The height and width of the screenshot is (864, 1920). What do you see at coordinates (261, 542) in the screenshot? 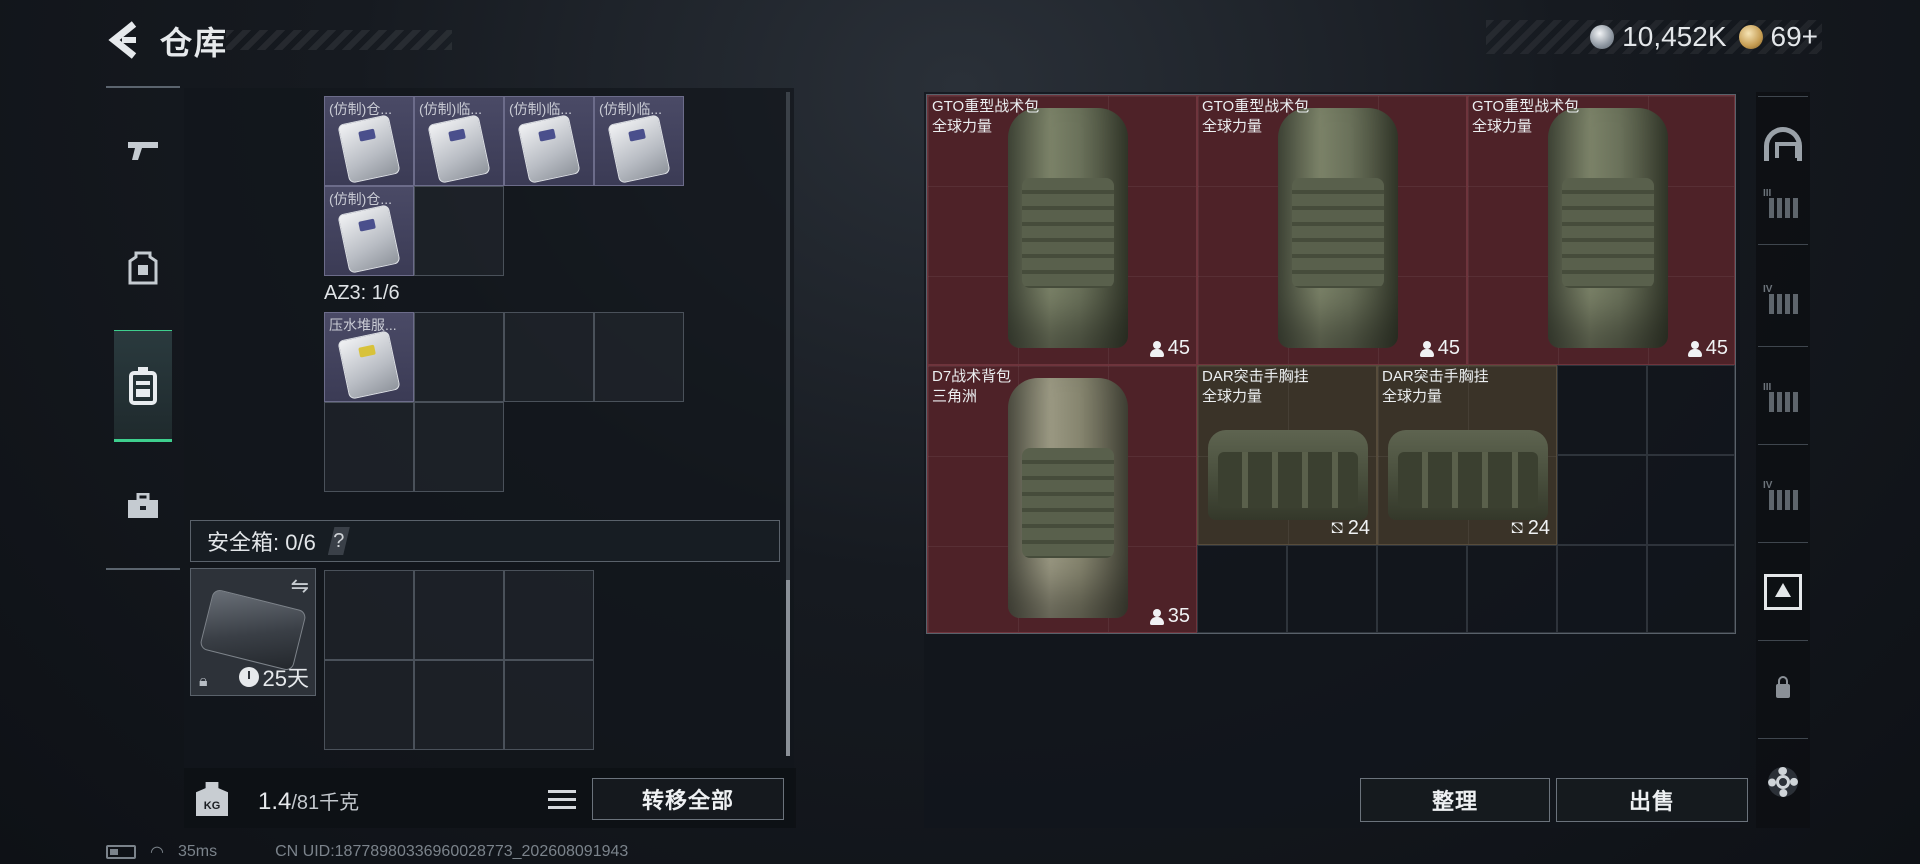
I see `safe-box-label: 安全箱: 0/6` at bounding box center [261, 542].